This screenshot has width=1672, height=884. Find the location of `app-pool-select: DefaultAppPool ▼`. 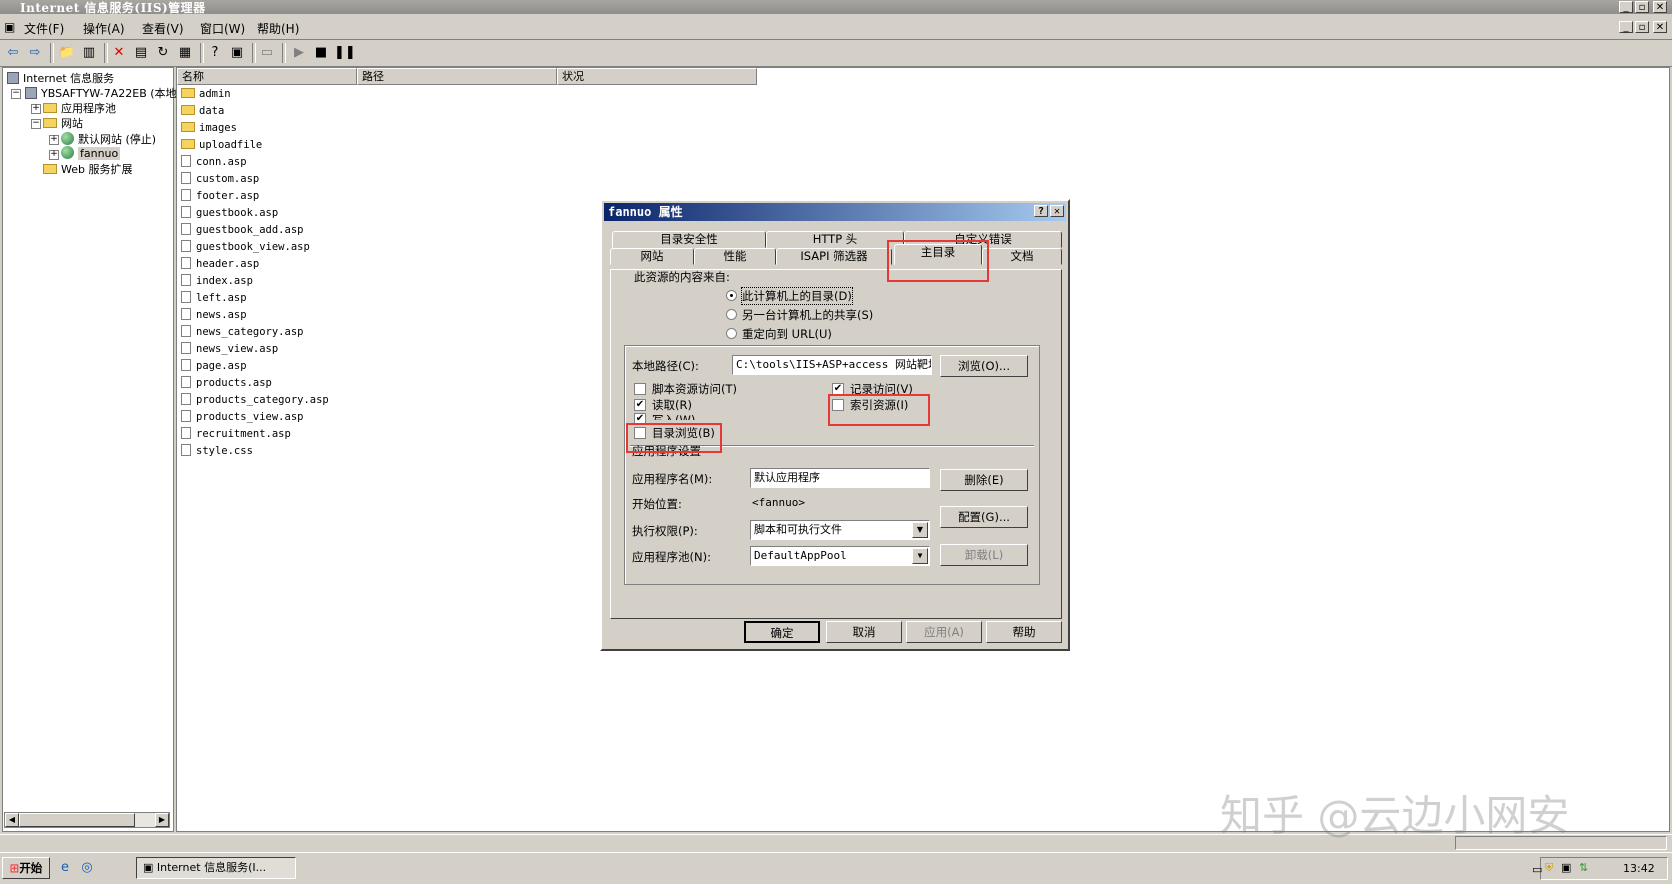

app-pool-select: DefaultAppPool ▼ is located at coordinates (840, 556).